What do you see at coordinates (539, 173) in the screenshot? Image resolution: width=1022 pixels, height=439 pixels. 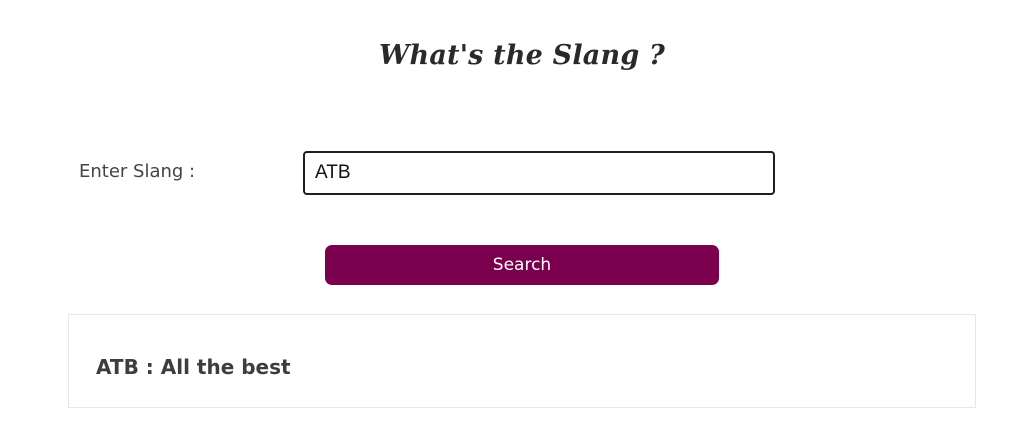 I see `slang-input` at bounding box center [539, 173].